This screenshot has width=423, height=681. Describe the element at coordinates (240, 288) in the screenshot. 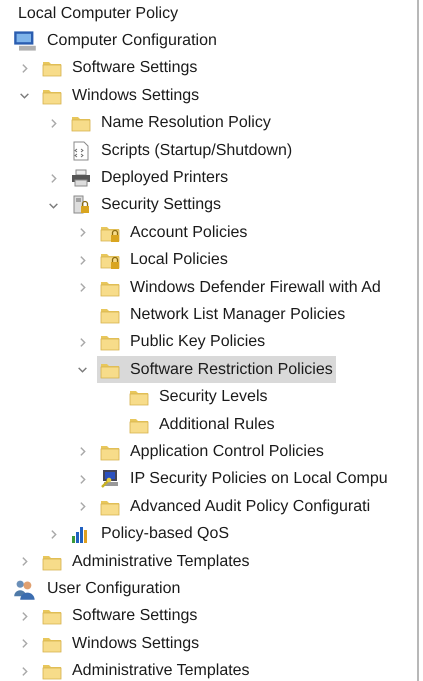

I see `tree-item: Windows Defender Firewall with Ad` at that location.